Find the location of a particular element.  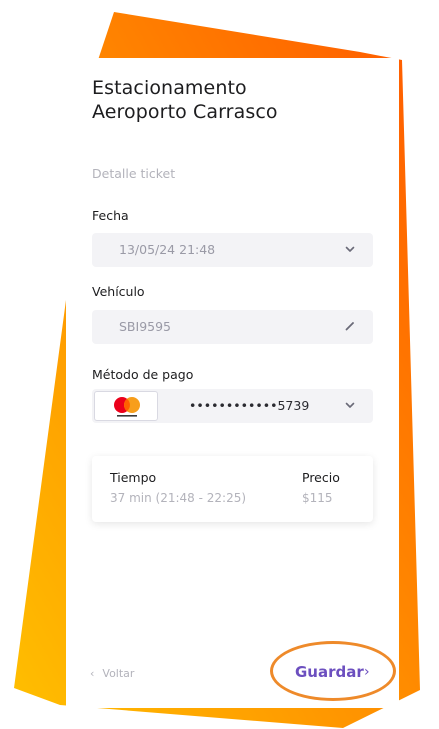

payment-select: ••••••••••••5739 is located at coordinates (232, 406).